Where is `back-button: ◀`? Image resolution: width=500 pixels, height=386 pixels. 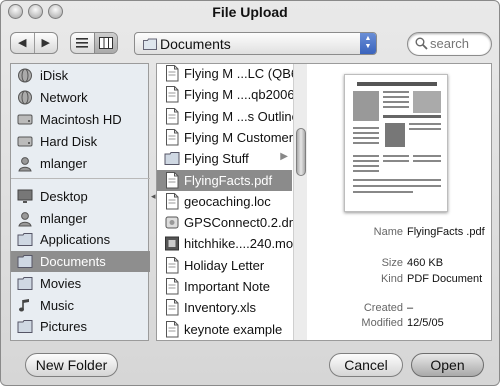
back-button: ◀ is located at coordinates (22, 43).